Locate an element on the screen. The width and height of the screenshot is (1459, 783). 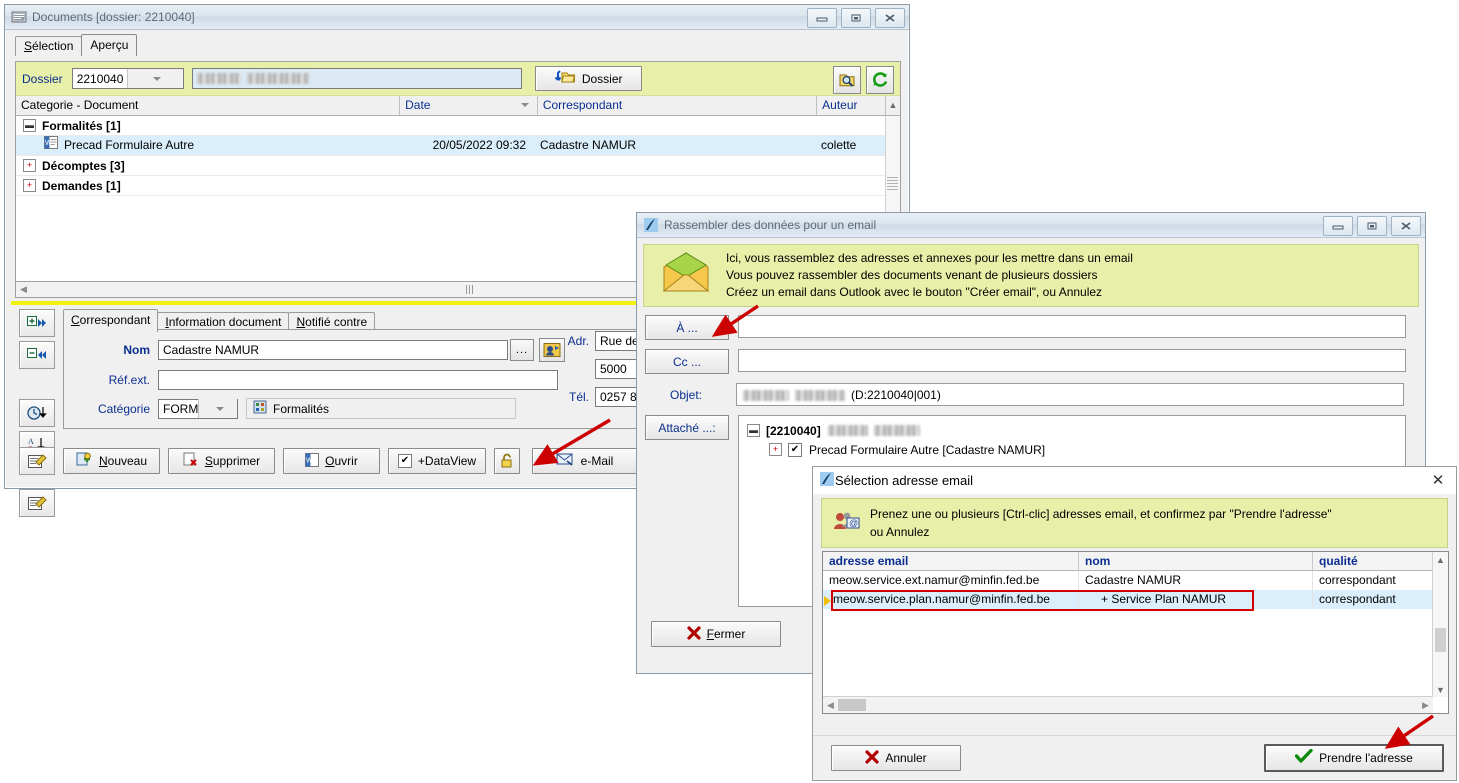
red-x-icon is located at coordinates (872, 758).